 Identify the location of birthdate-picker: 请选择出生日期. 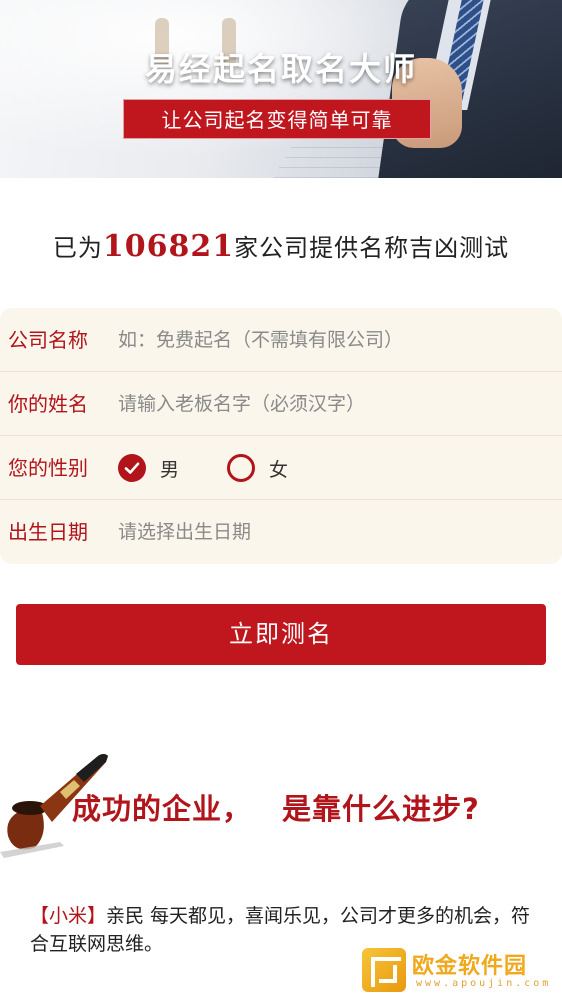
(184, 532).